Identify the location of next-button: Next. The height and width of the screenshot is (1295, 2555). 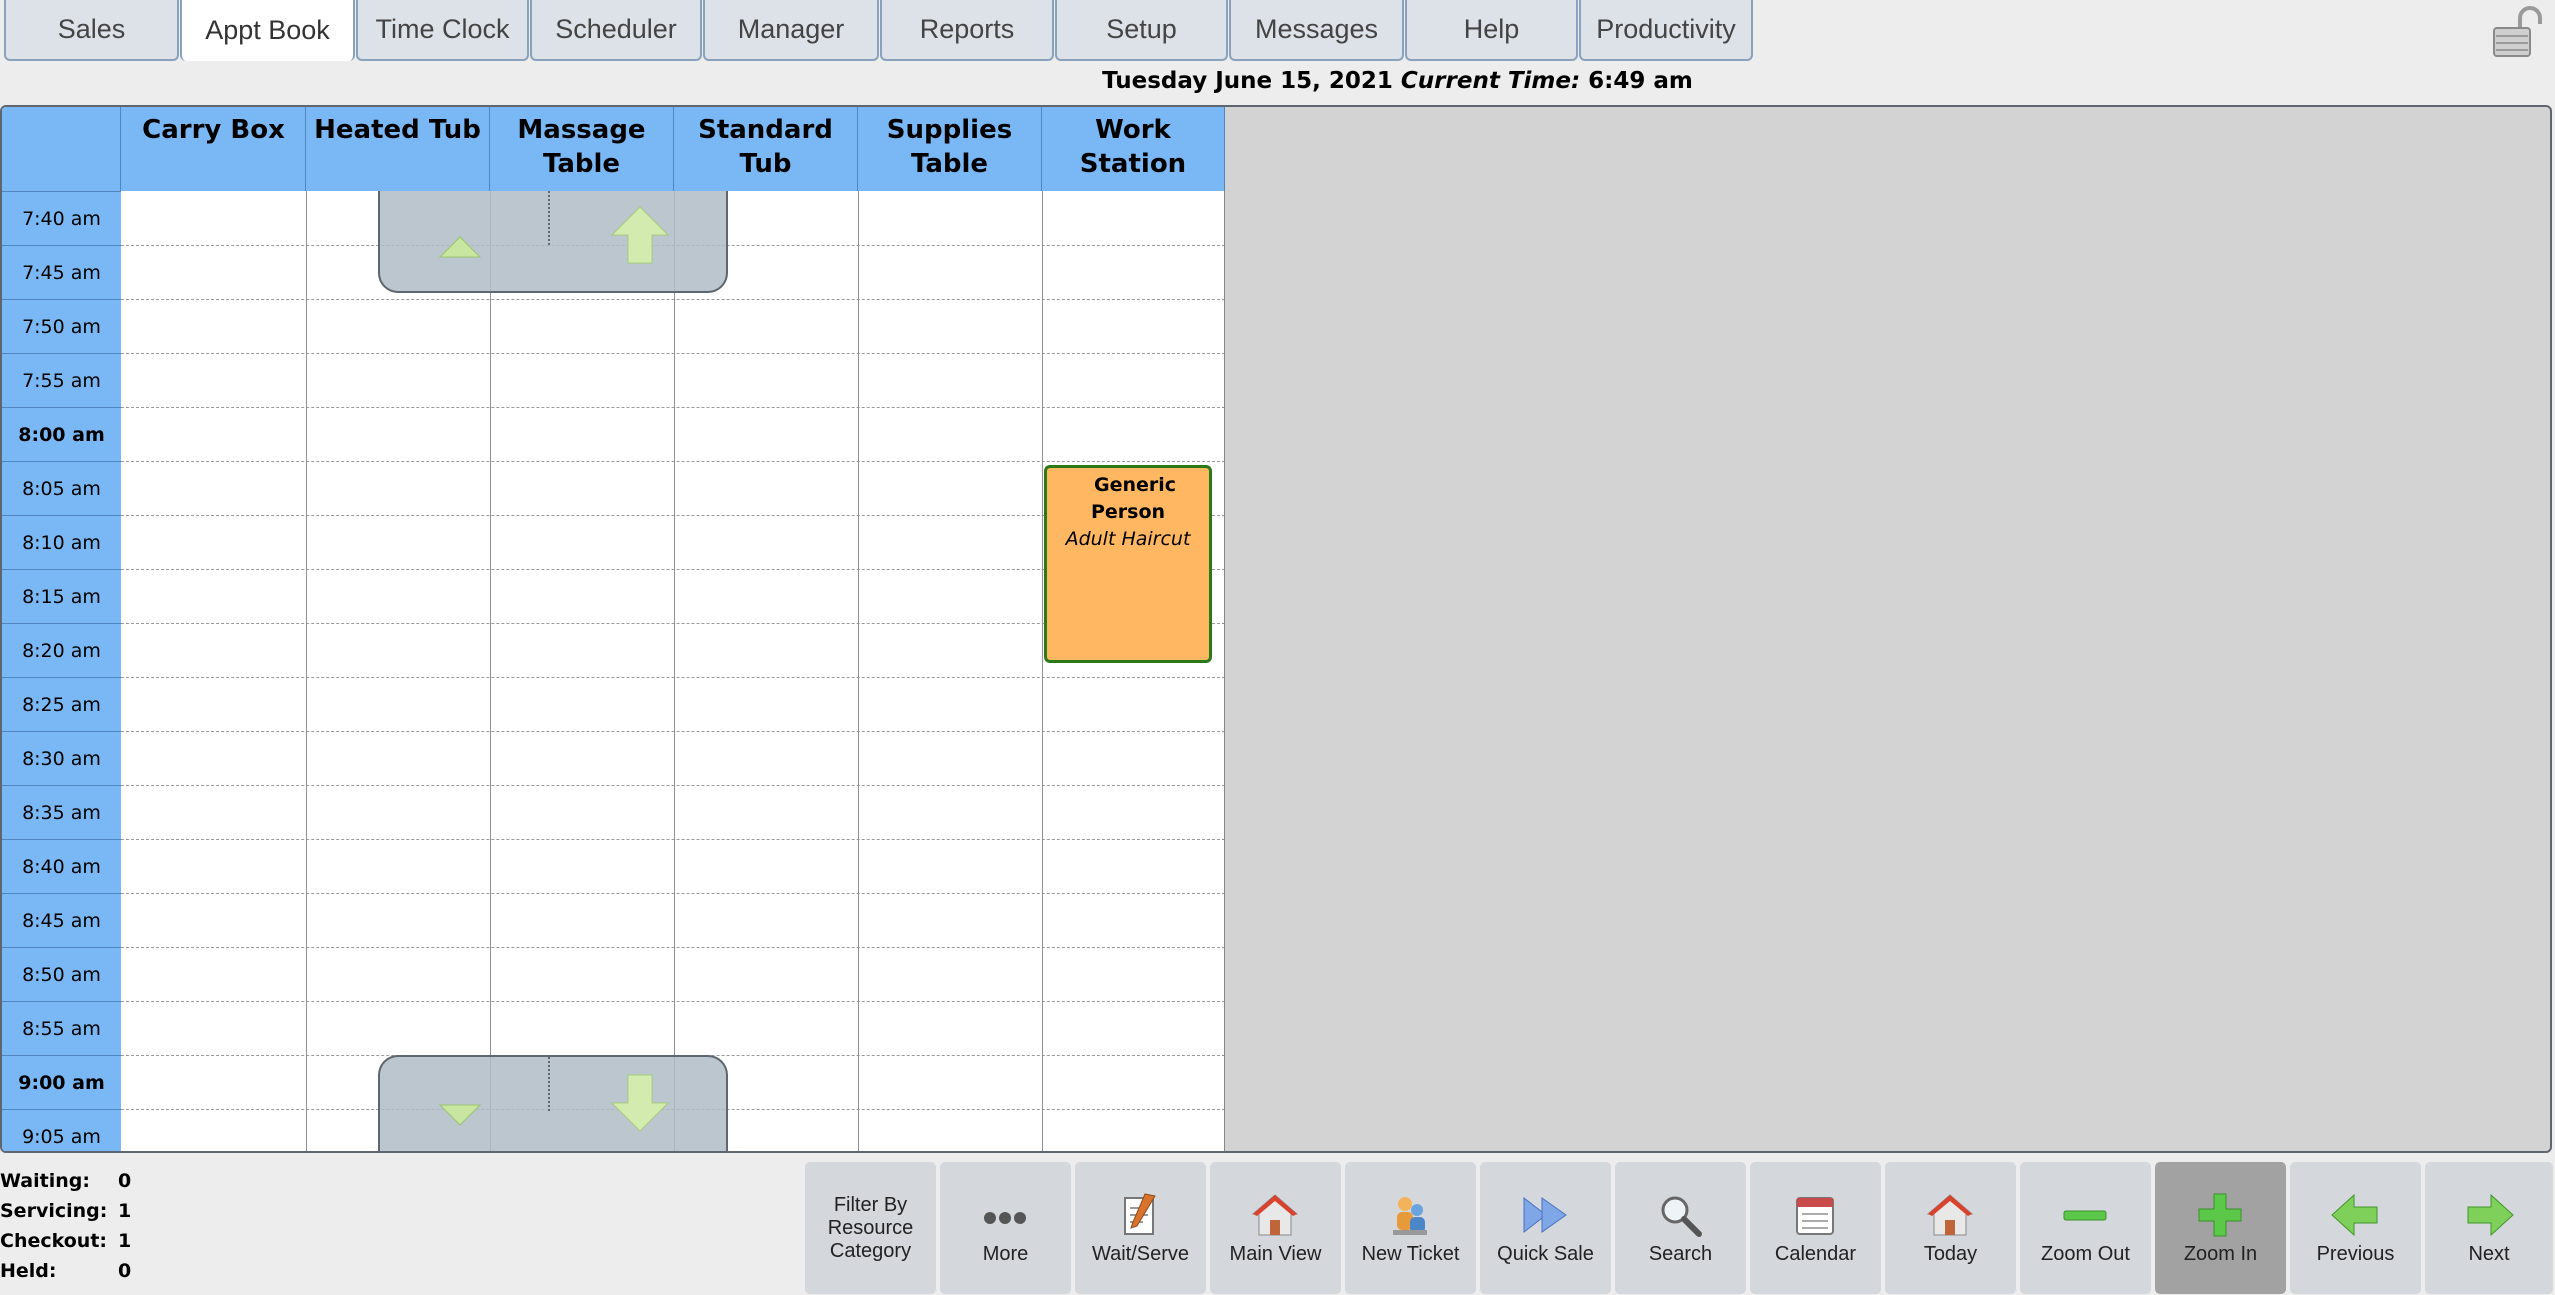
(2489, 1228).